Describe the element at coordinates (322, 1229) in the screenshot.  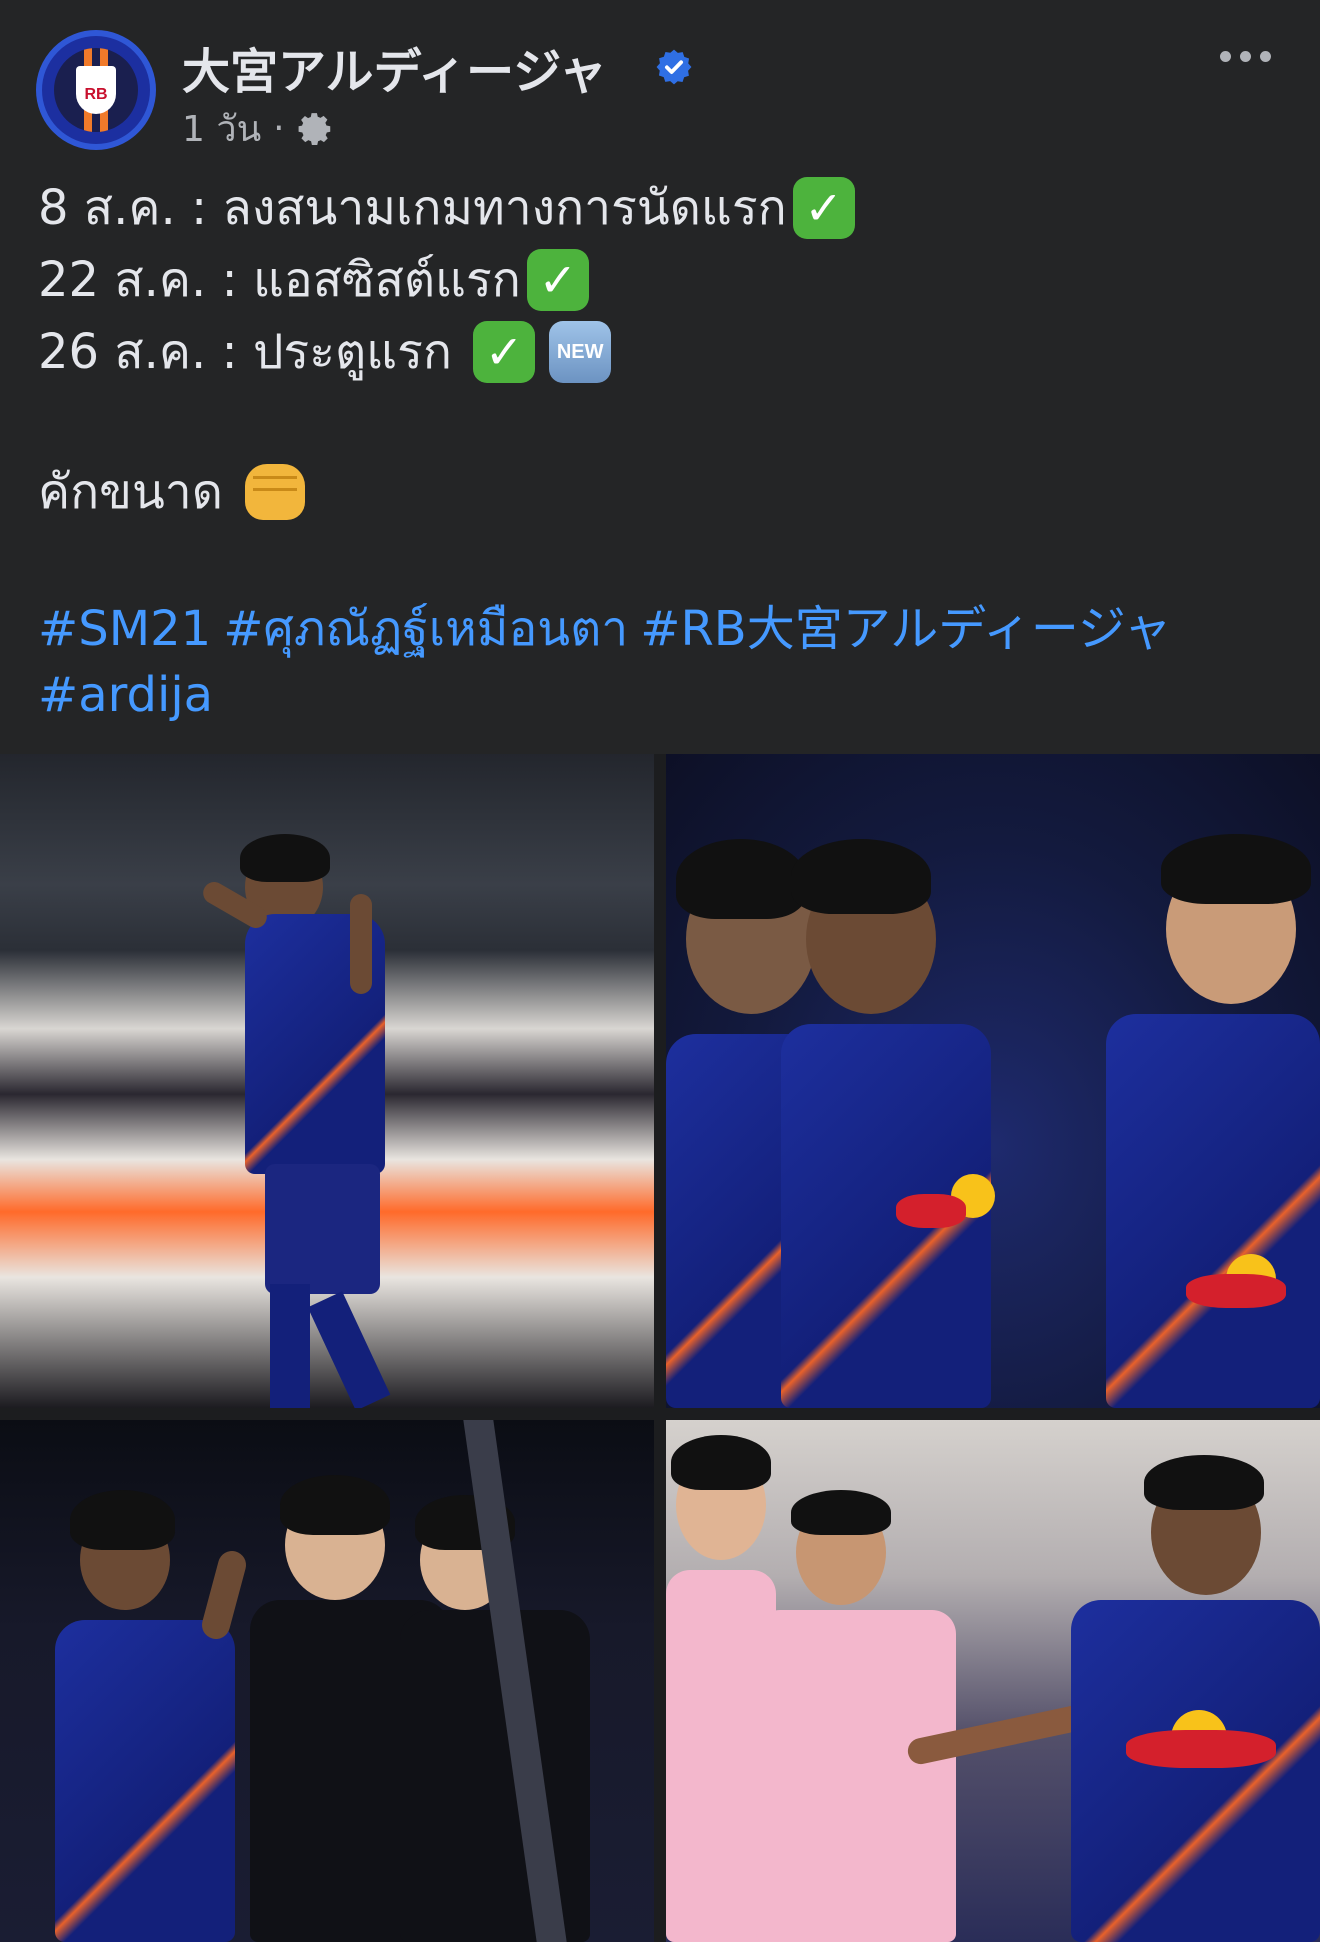
I see `player-shorts` at that location.